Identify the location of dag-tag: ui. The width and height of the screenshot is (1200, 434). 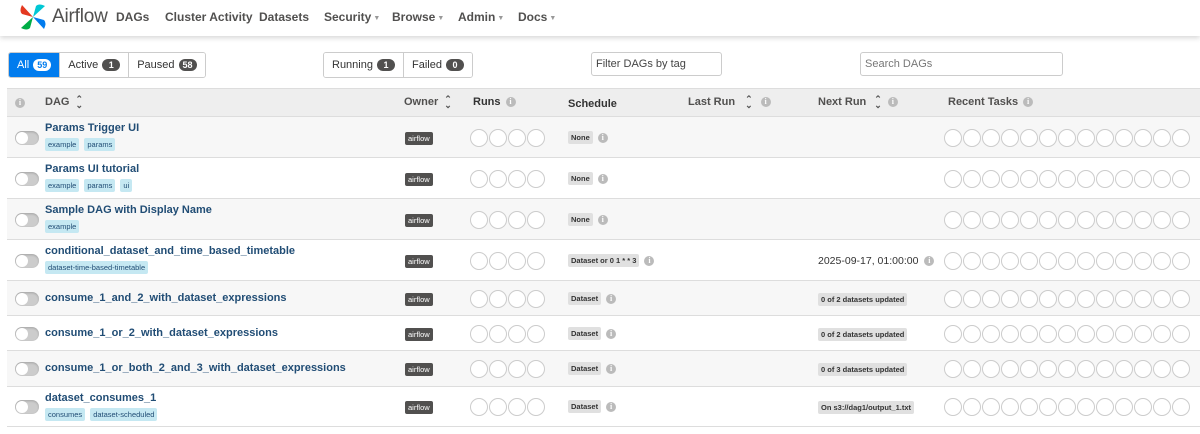
(126, 185).